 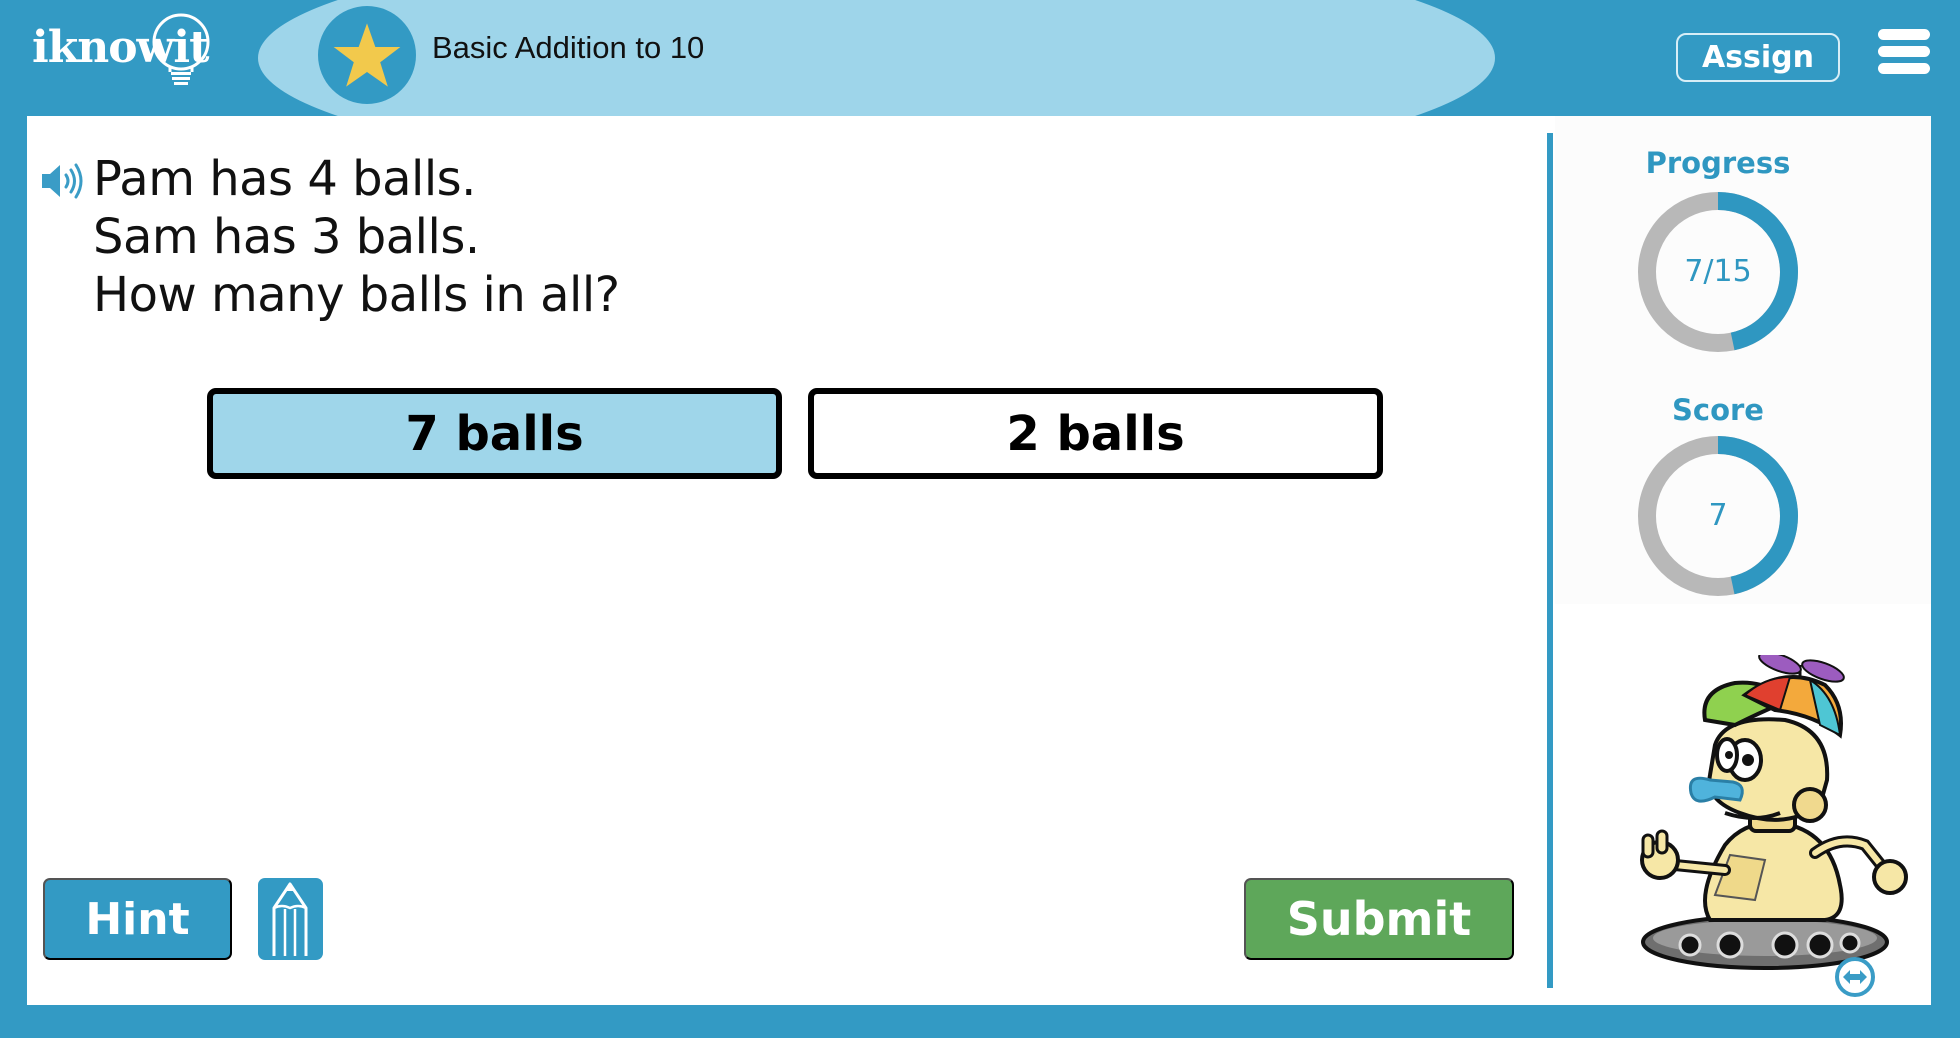 I want to click on answer-option-1: 7 balls, so click(x=494, y=433).